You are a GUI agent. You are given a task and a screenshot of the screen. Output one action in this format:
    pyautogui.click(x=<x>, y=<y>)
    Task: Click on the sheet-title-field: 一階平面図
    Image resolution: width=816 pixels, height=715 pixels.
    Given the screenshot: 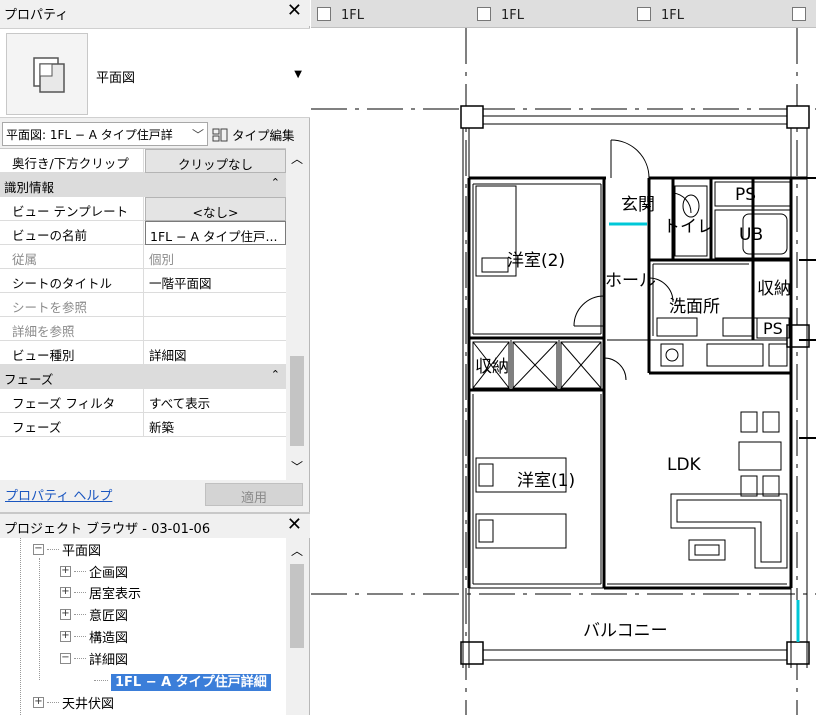 What is the action you would take?
    pyautogui.click(x=215, y=281)
    